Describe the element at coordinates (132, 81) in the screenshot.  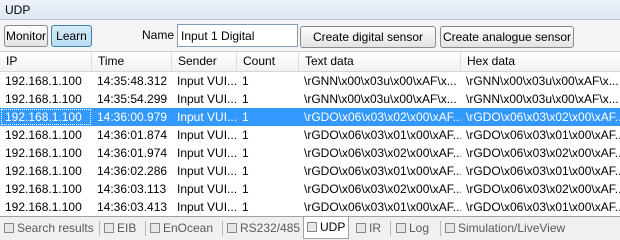
I see `cell-time: 14:35:48.312` at that location.